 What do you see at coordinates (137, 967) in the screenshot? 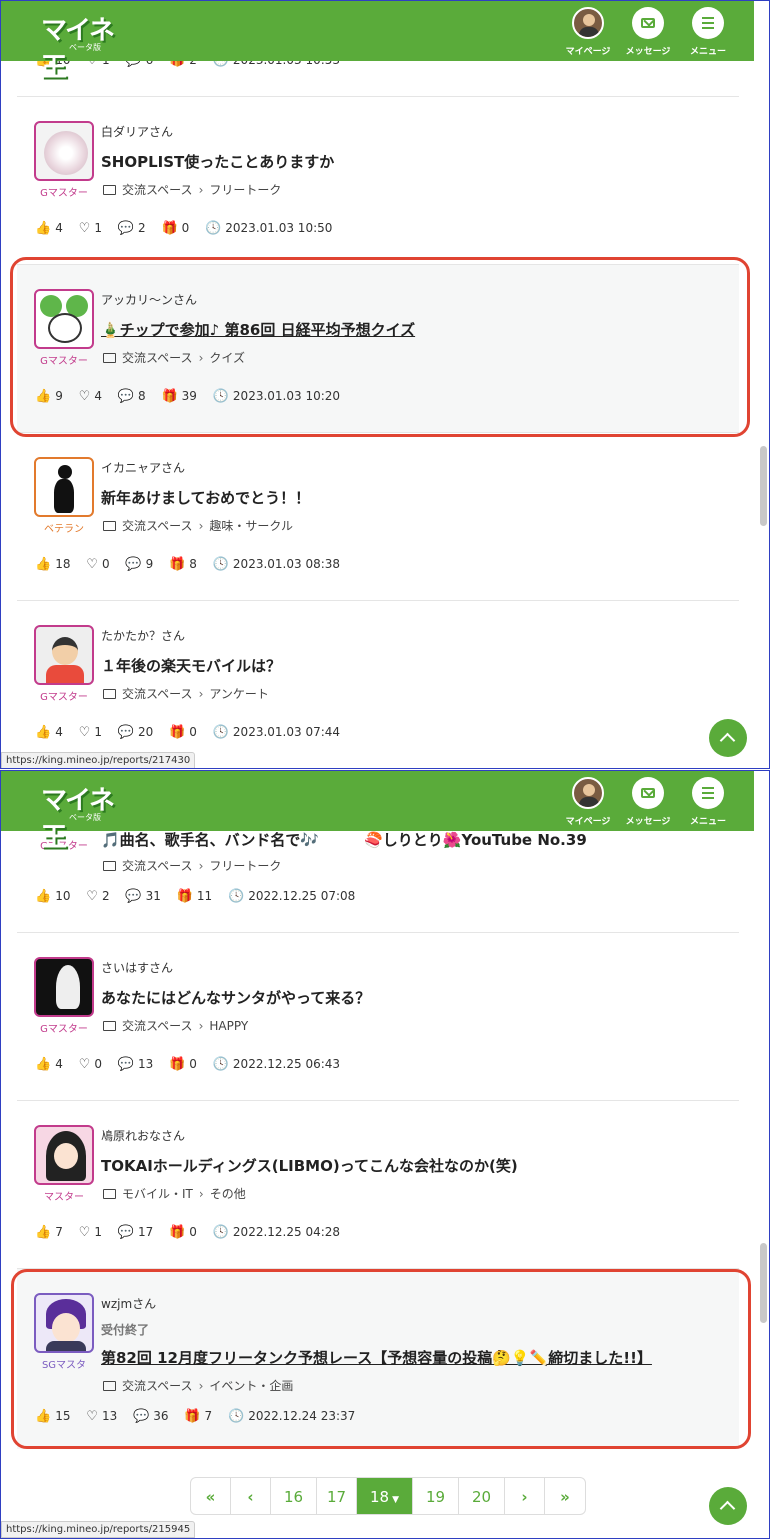
I see `post-user: さいはすさん` at bounding box center [137, 967].